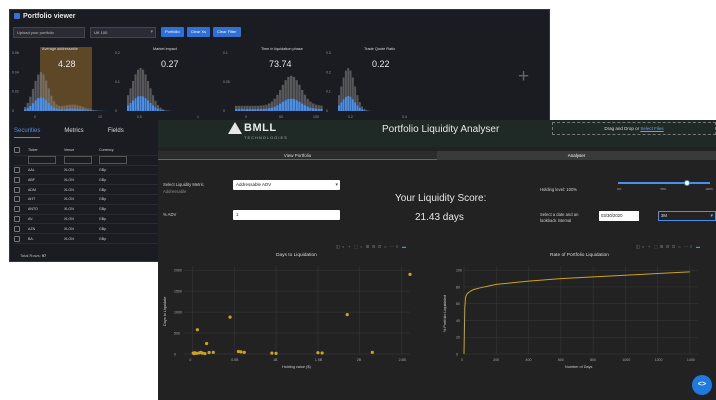  What do you see at coordinates (297, 155) in the screenshot?
I see `tab-view-portfolio: View Portfolio` at bounding box center [297, 155].